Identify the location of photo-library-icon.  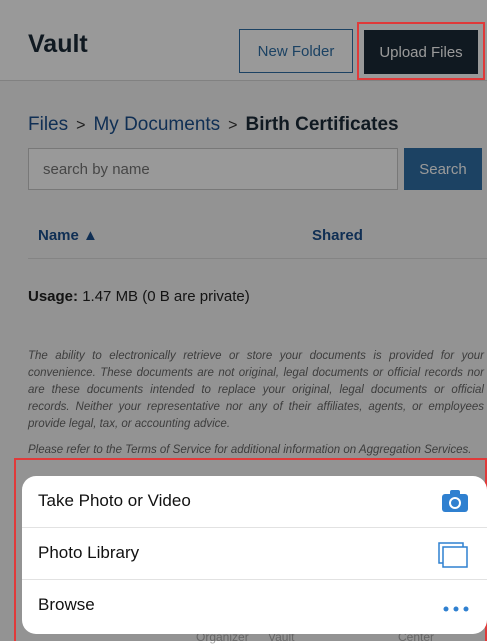
(453, 557).